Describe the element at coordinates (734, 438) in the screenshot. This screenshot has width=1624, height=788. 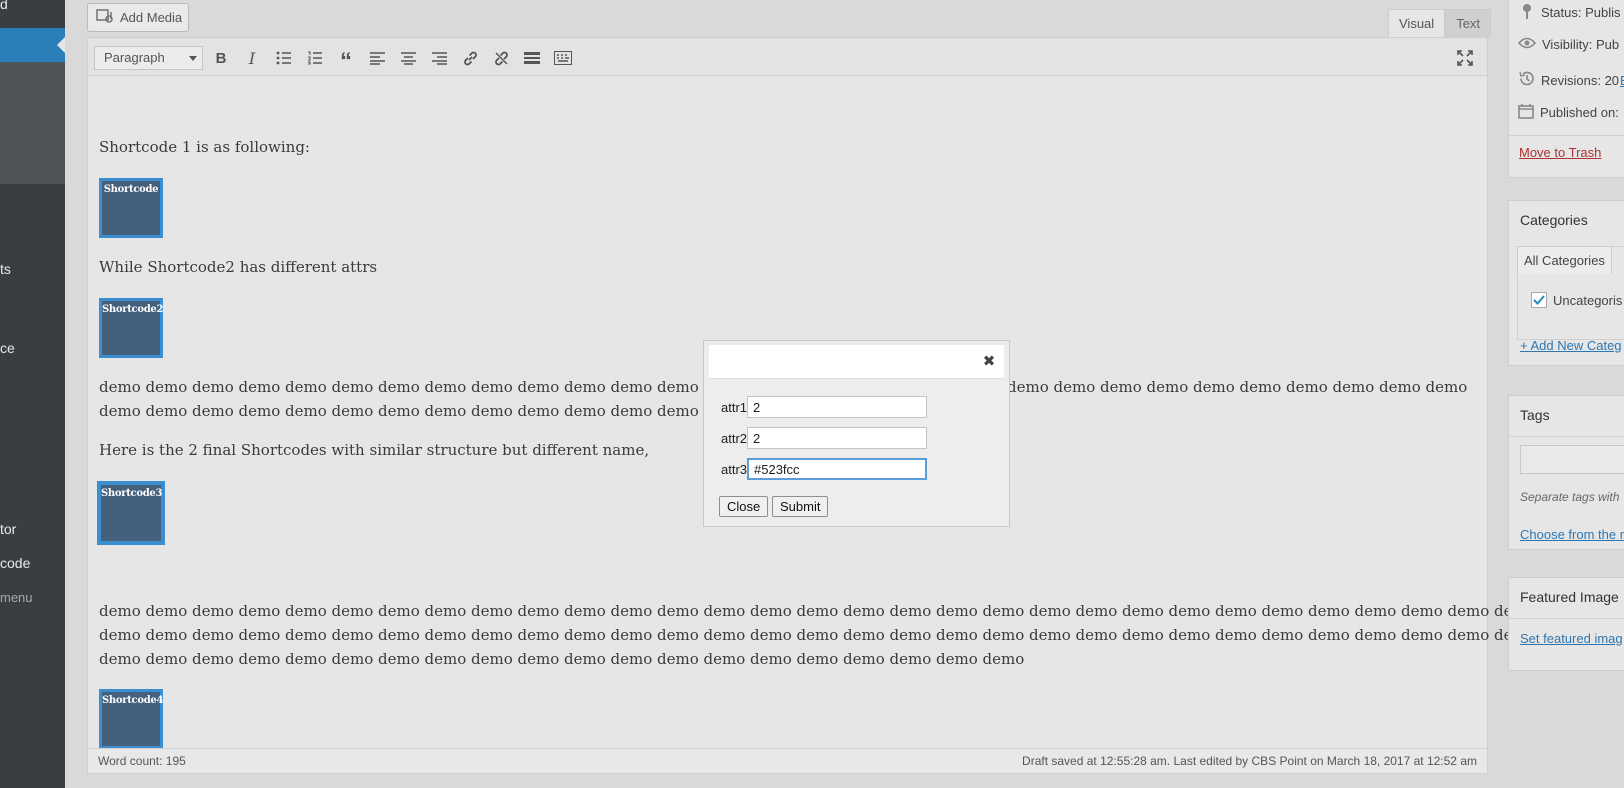
I see `attr2-label: attr2` at that location.